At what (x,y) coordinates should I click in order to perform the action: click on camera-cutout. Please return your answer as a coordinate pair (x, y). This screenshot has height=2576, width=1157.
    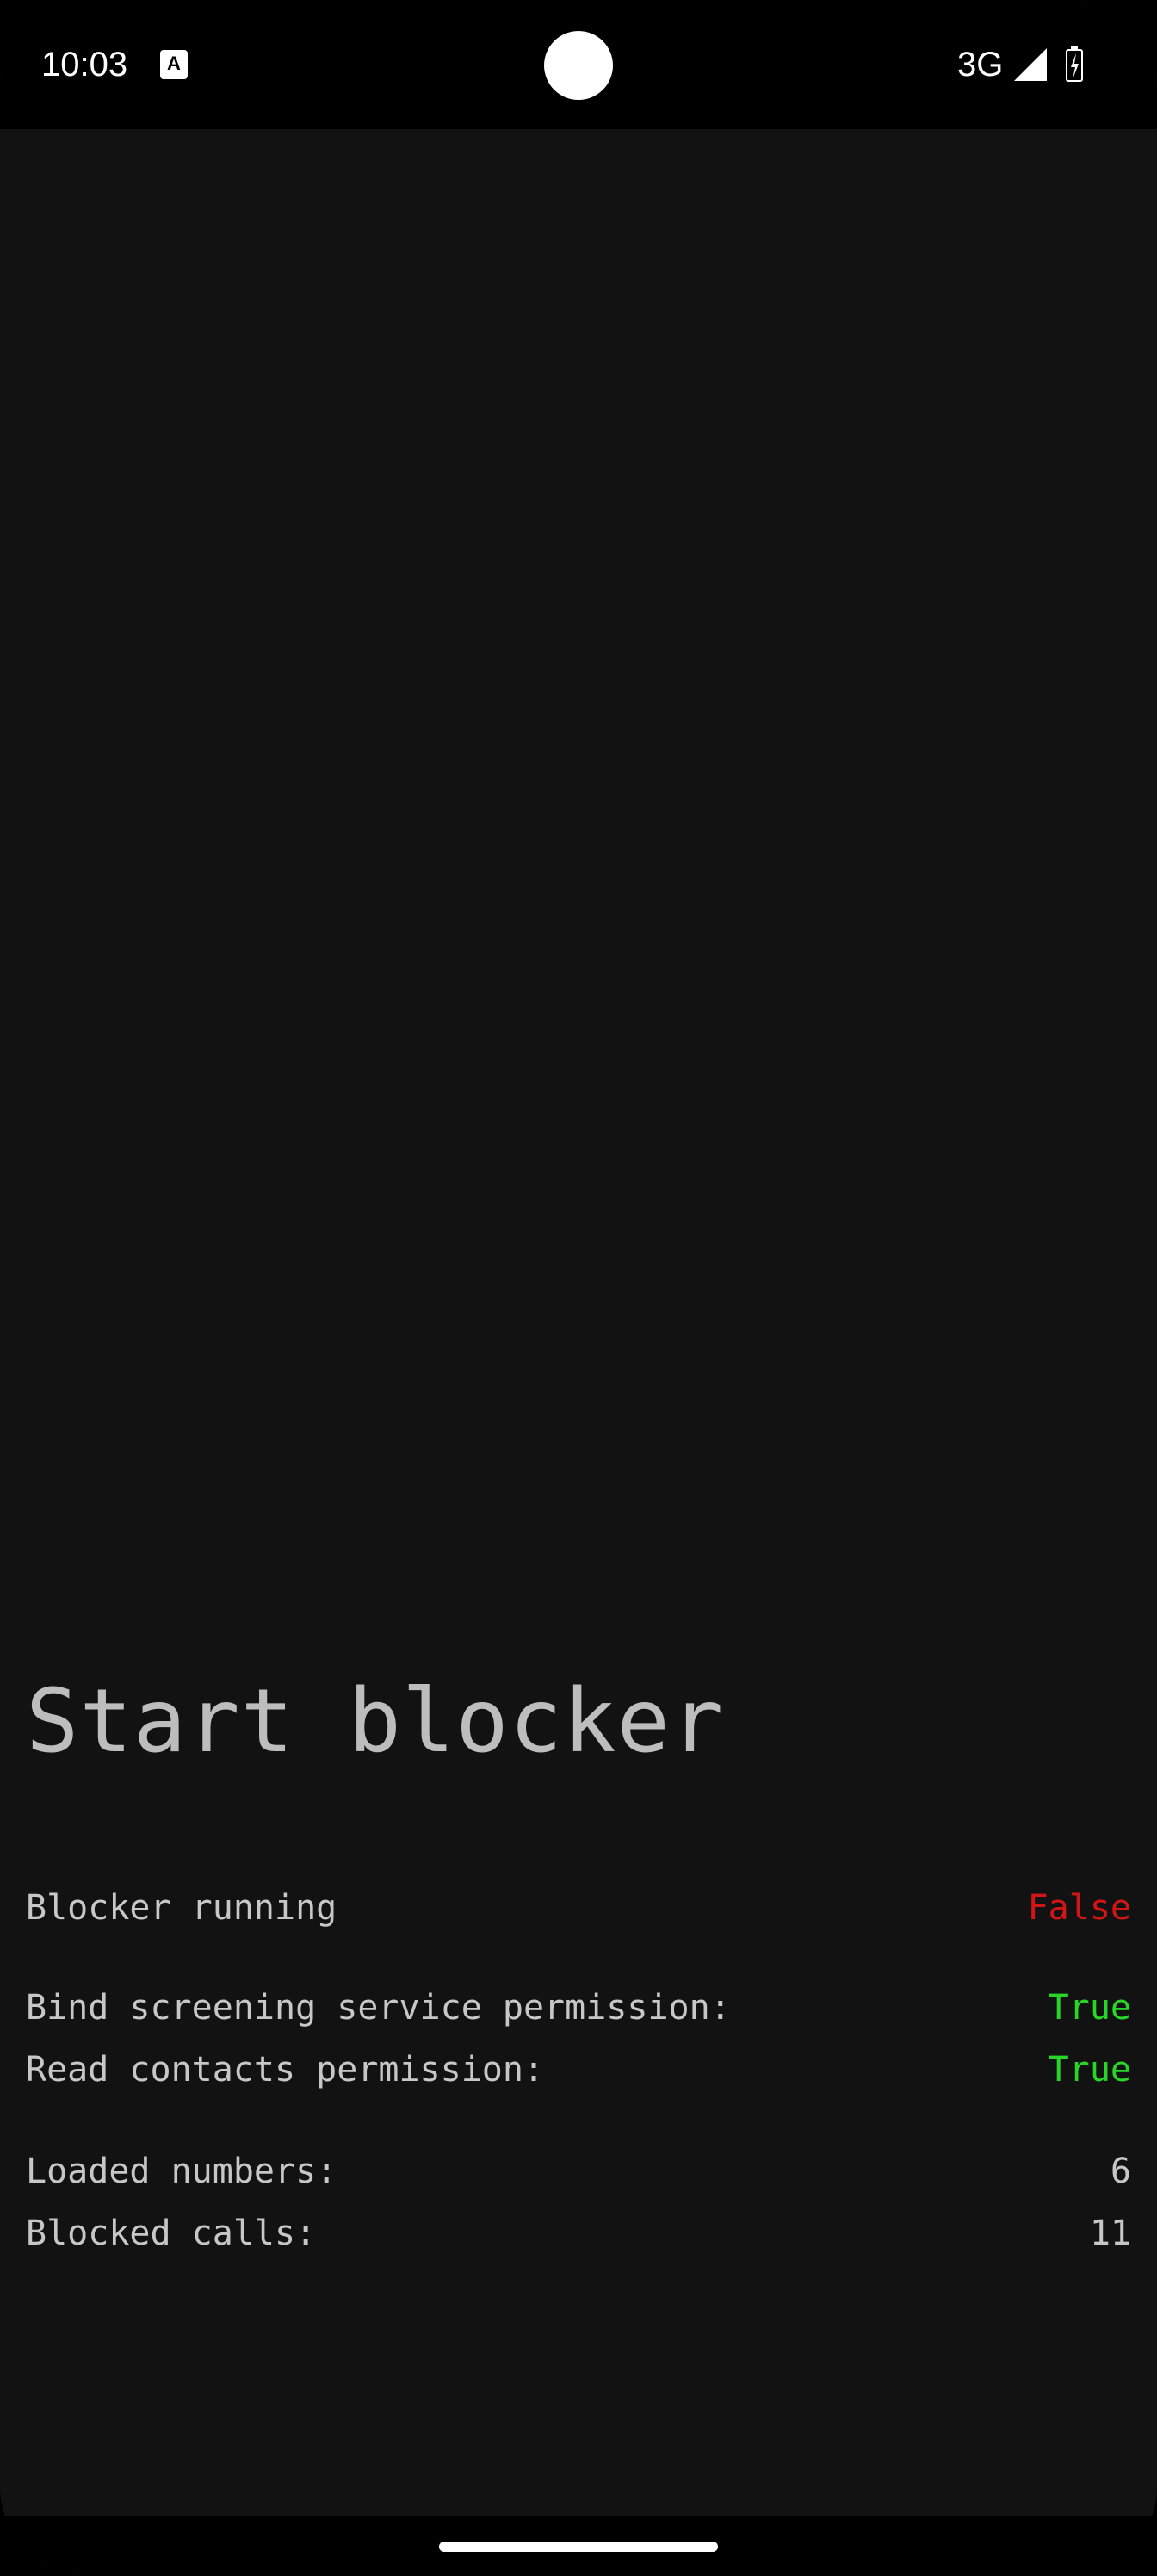
    Looking at the image, I should click on (579, 65).